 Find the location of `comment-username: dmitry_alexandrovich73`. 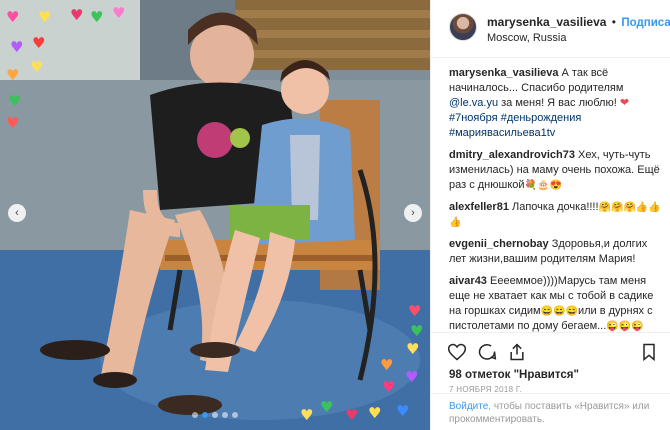

comment-username: dmitry_alexandrovich73 is located at coordinates (512, 155).